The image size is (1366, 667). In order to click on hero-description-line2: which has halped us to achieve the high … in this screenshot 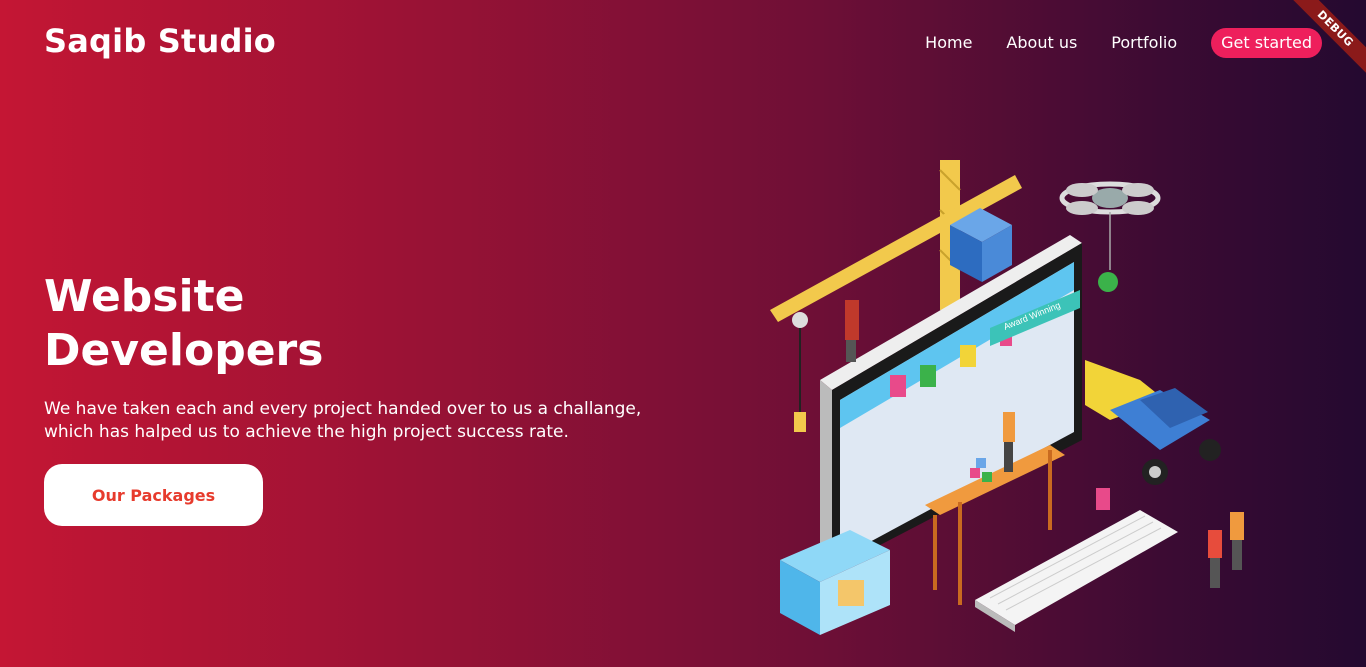, I will do `click(306, 432)`.